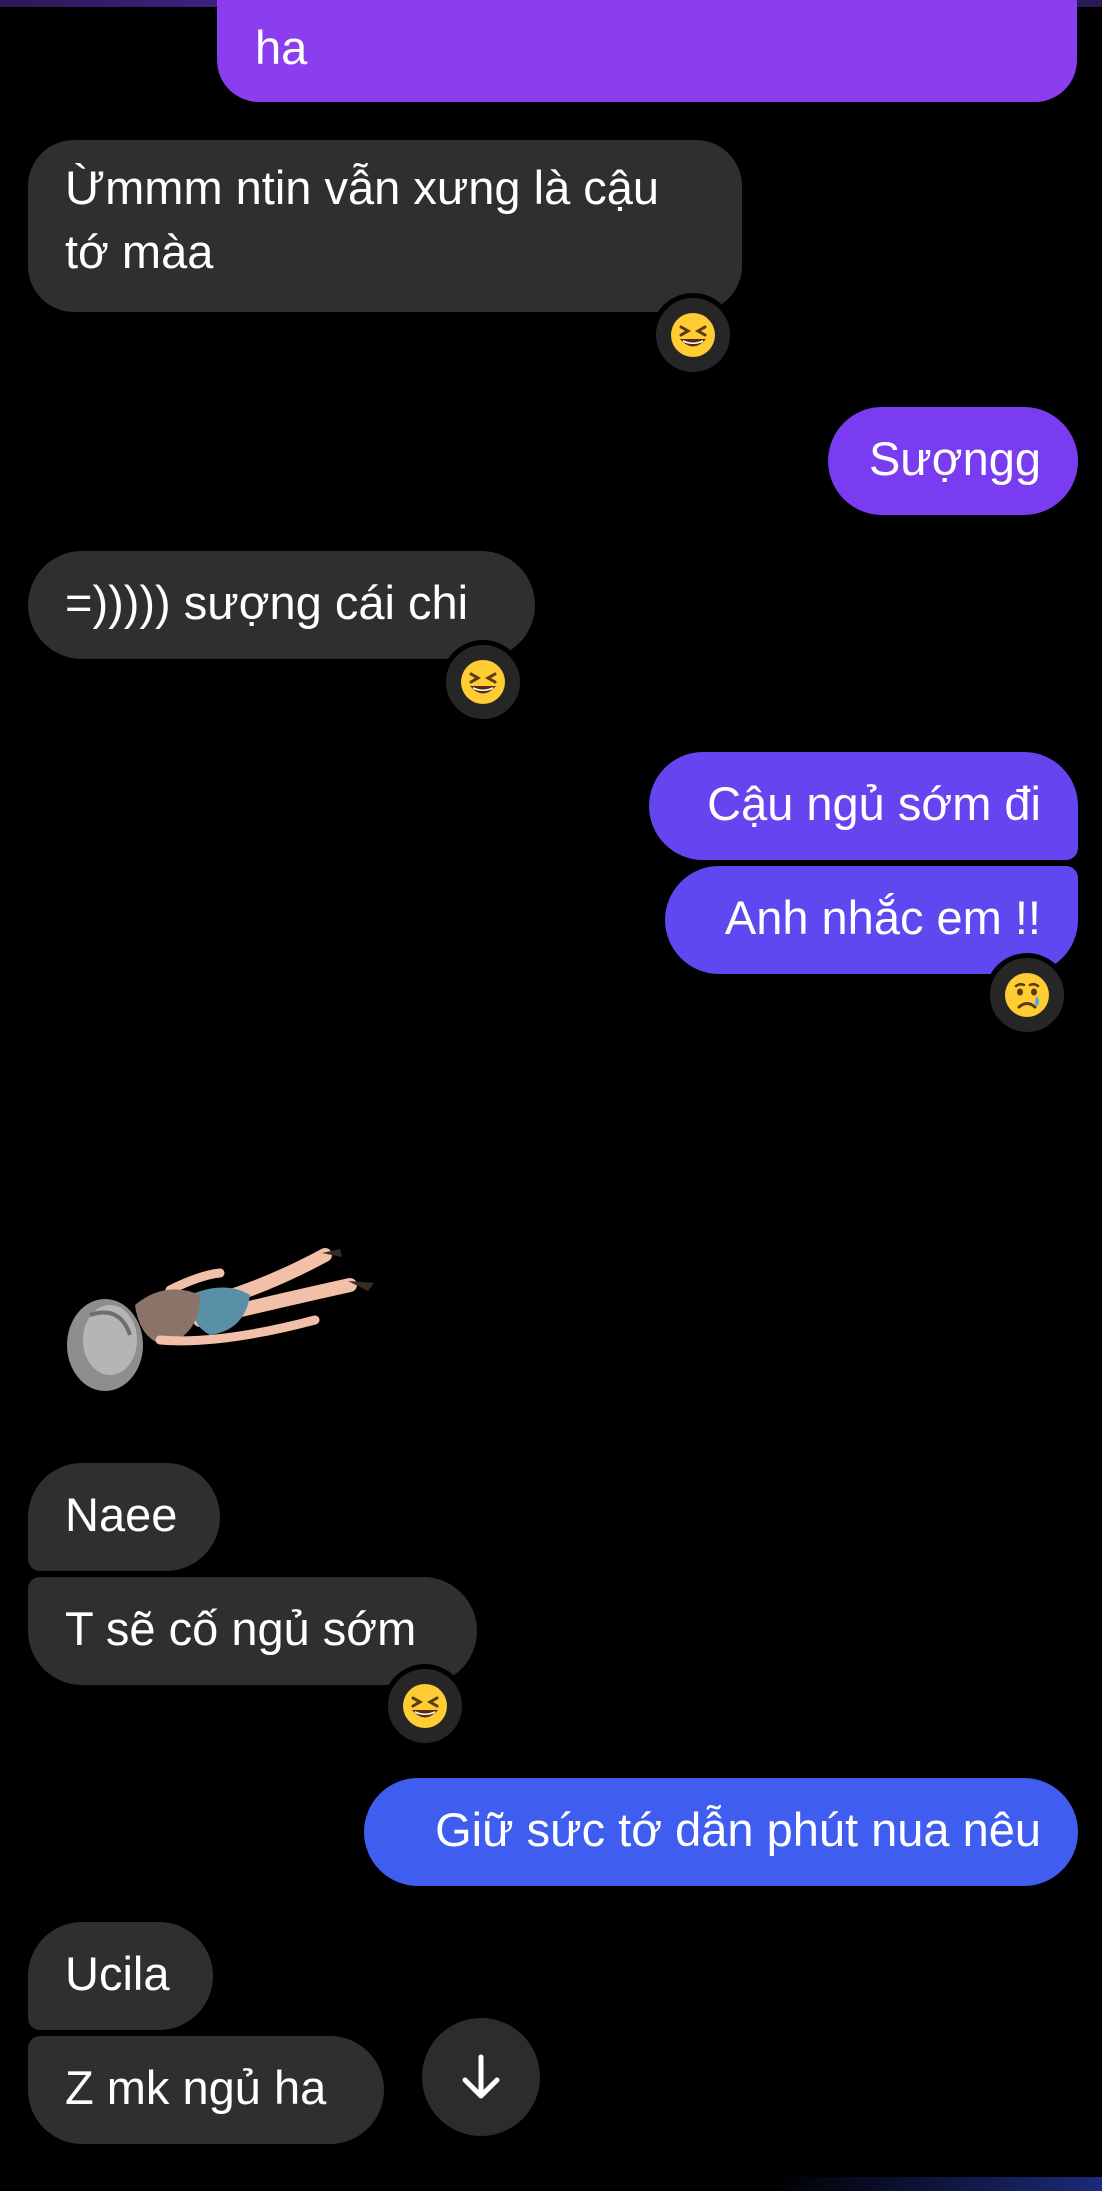 The width and height of the screenshot is (1102, 2191). I want to click on message-bubble-outgoing: ha, so click(647, 51).